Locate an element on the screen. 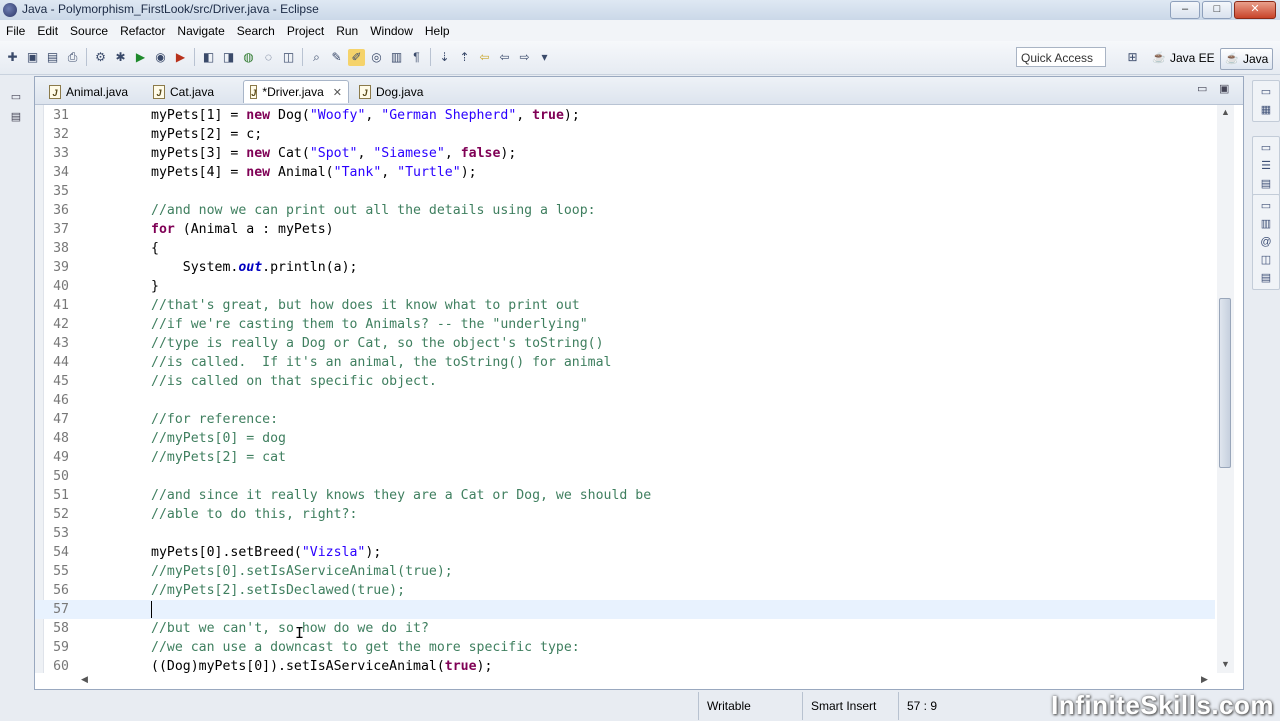 Image resolution: width=1280 pixels, height=721 pixels. code-line: 58 //but we can't, so how do we do it? is located at coordinates (625, 628).